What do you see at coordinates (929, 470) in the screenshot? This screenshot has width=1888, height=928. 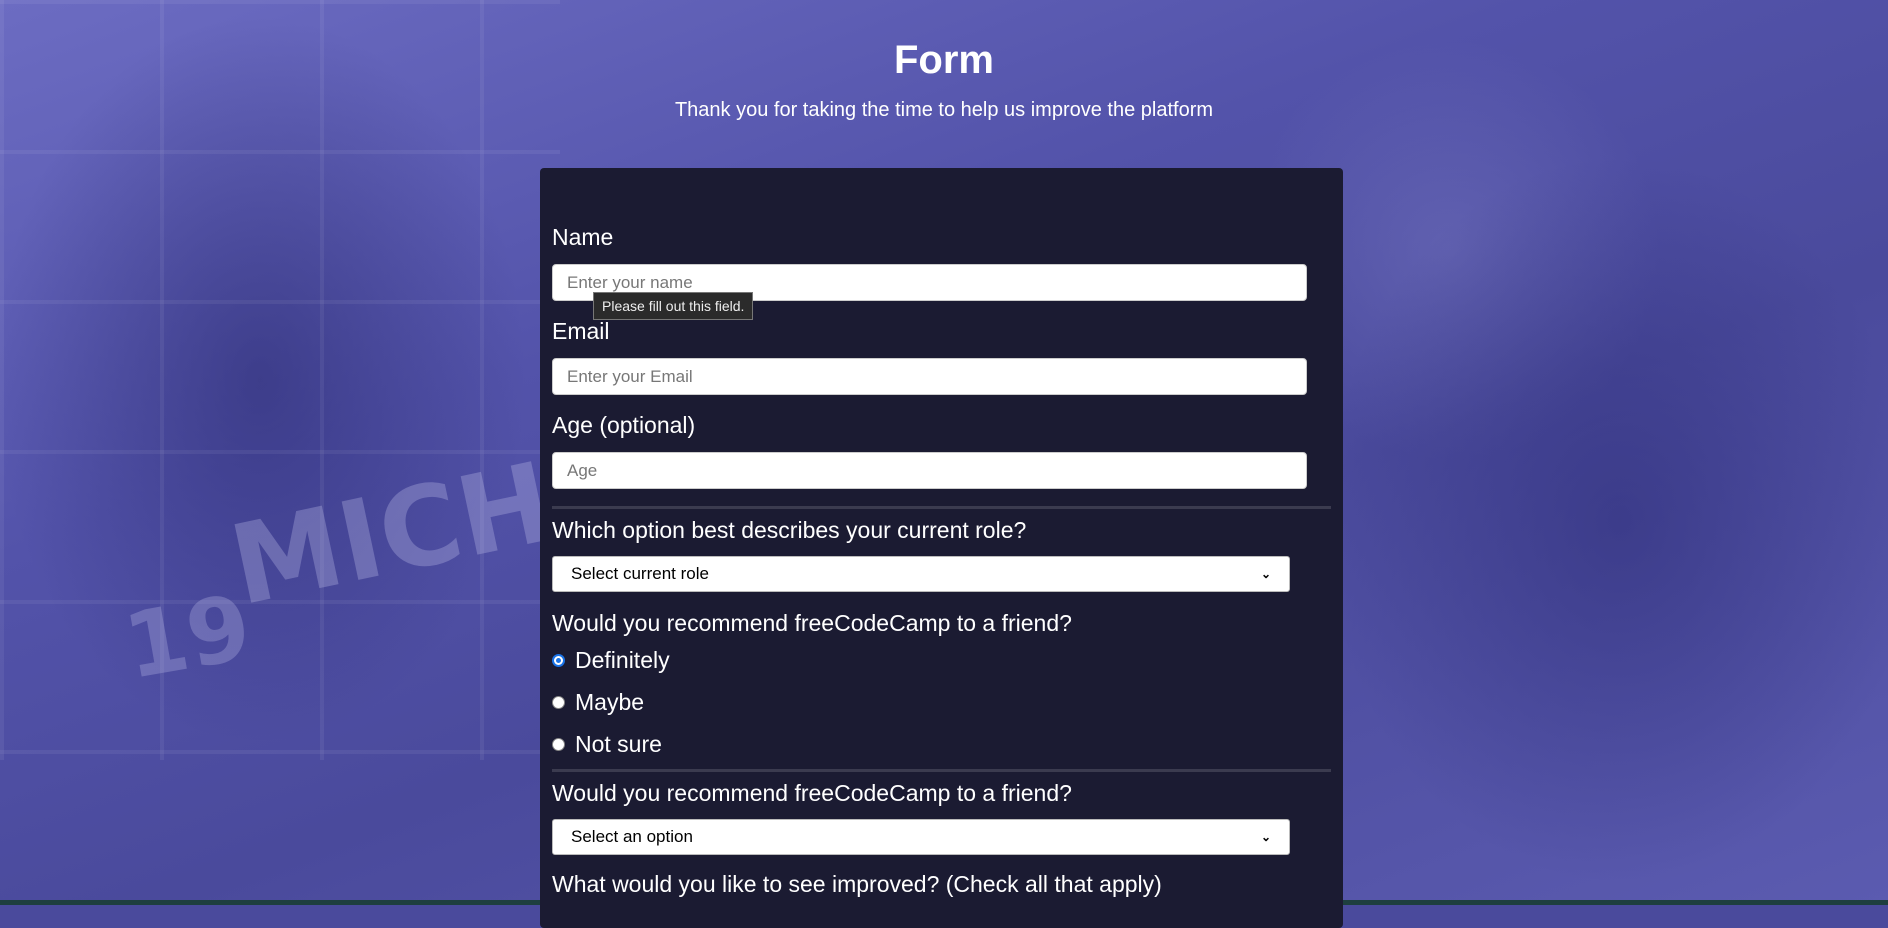 I see `age-input` at bounding box center [929, 470].